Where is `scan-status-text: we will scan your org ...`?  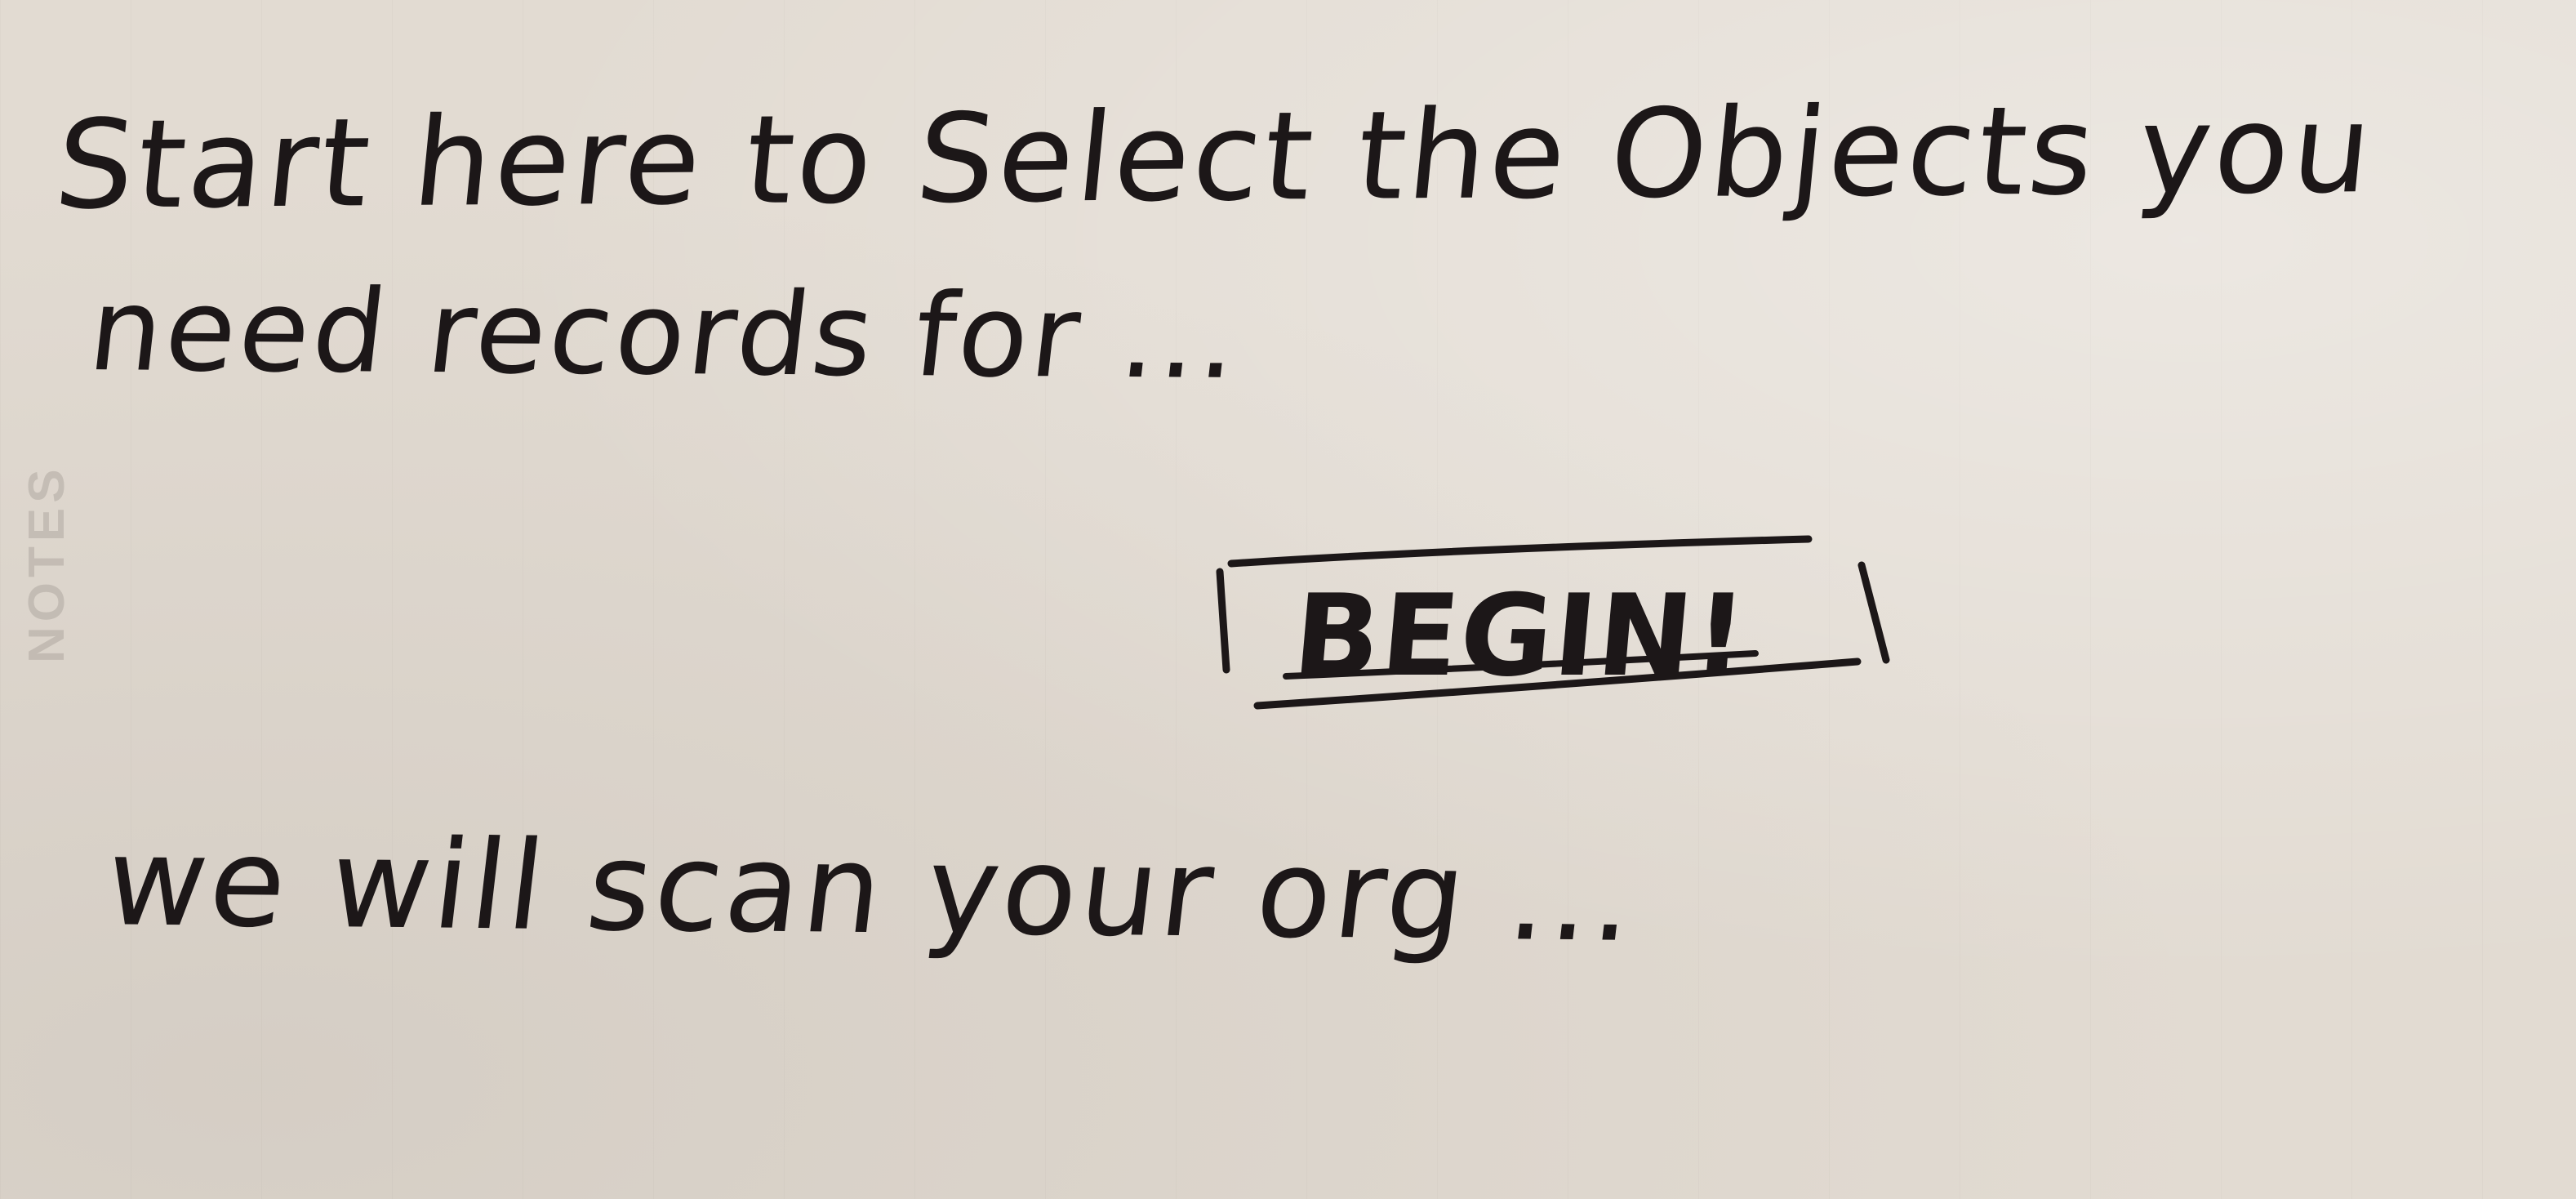 scan-status-text: we will scan your org ... is located at coordinates (872, 890).